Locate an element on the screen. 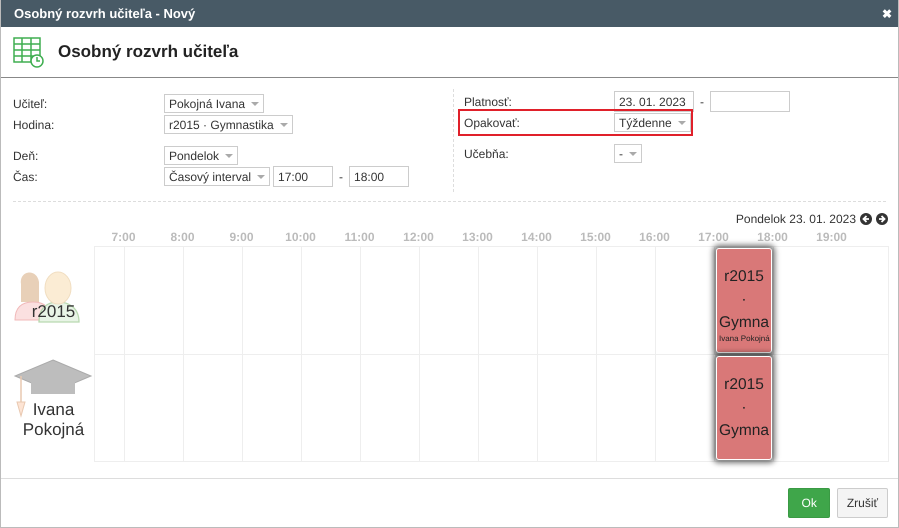  date-field: 23. 01. 2023 is located at coordinates (654, 101).